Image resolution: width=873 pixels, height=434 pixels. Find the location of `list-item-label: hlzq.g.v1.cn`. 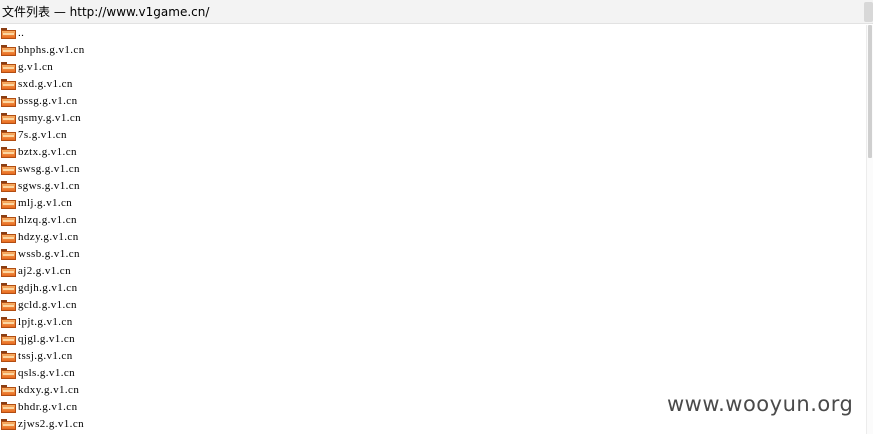

list-item-label: hlzq.g.v1.cn is located at coordinates (47, 220).